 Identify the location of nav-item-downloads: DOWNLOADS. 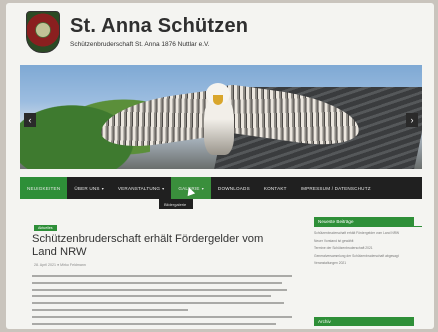
(234, 188).